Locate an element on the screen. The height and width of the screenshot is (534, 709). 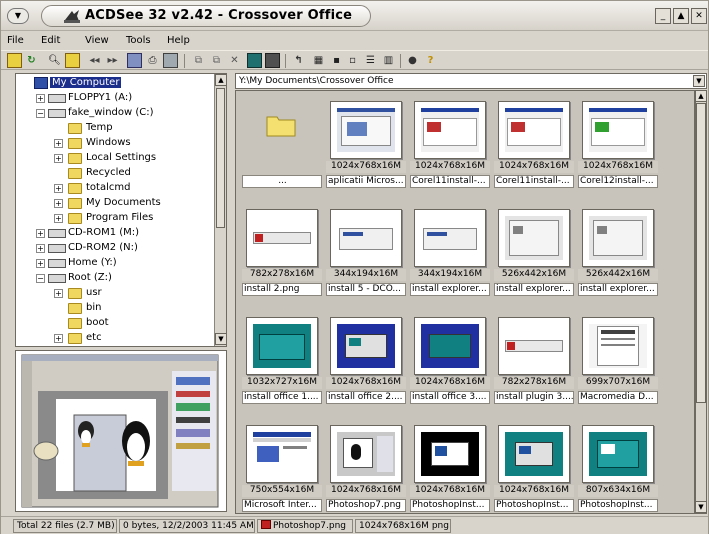
edit-icon is located at coordinates (272, 60).